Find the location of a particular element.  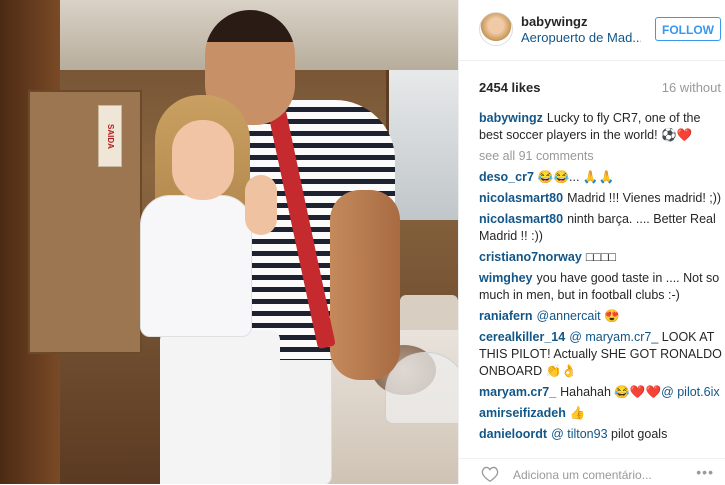

comment-bar: Adiciona um comentário... ••• is located at coordinates (592, 471).